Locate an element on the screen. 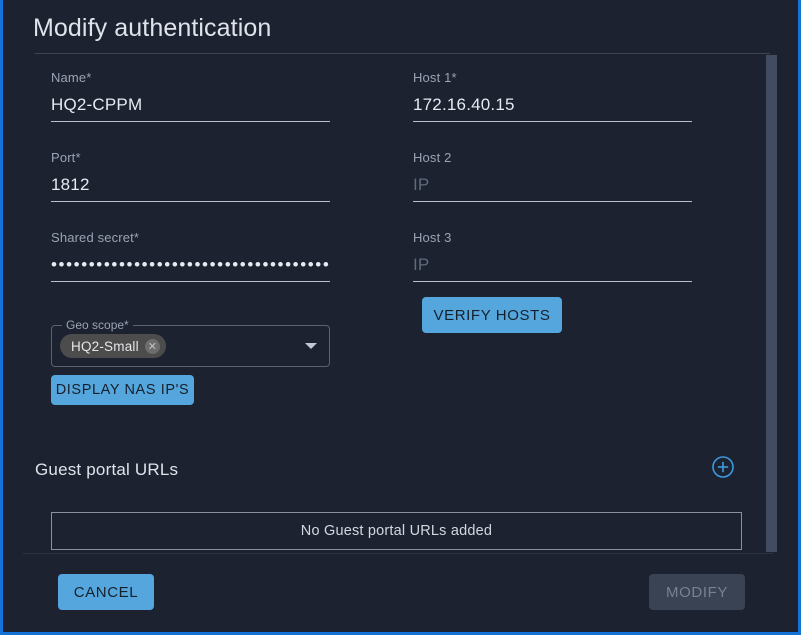  modify-button: MODIFY is located at coordinates (697, 592).